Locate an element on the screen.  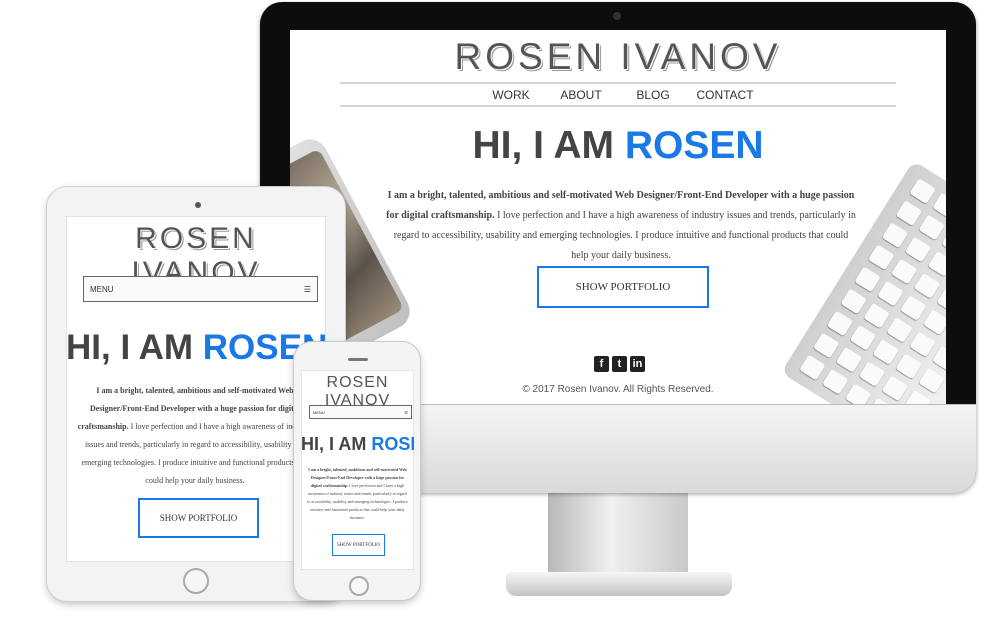
tablet-camera is located at coordinates (198, 205).